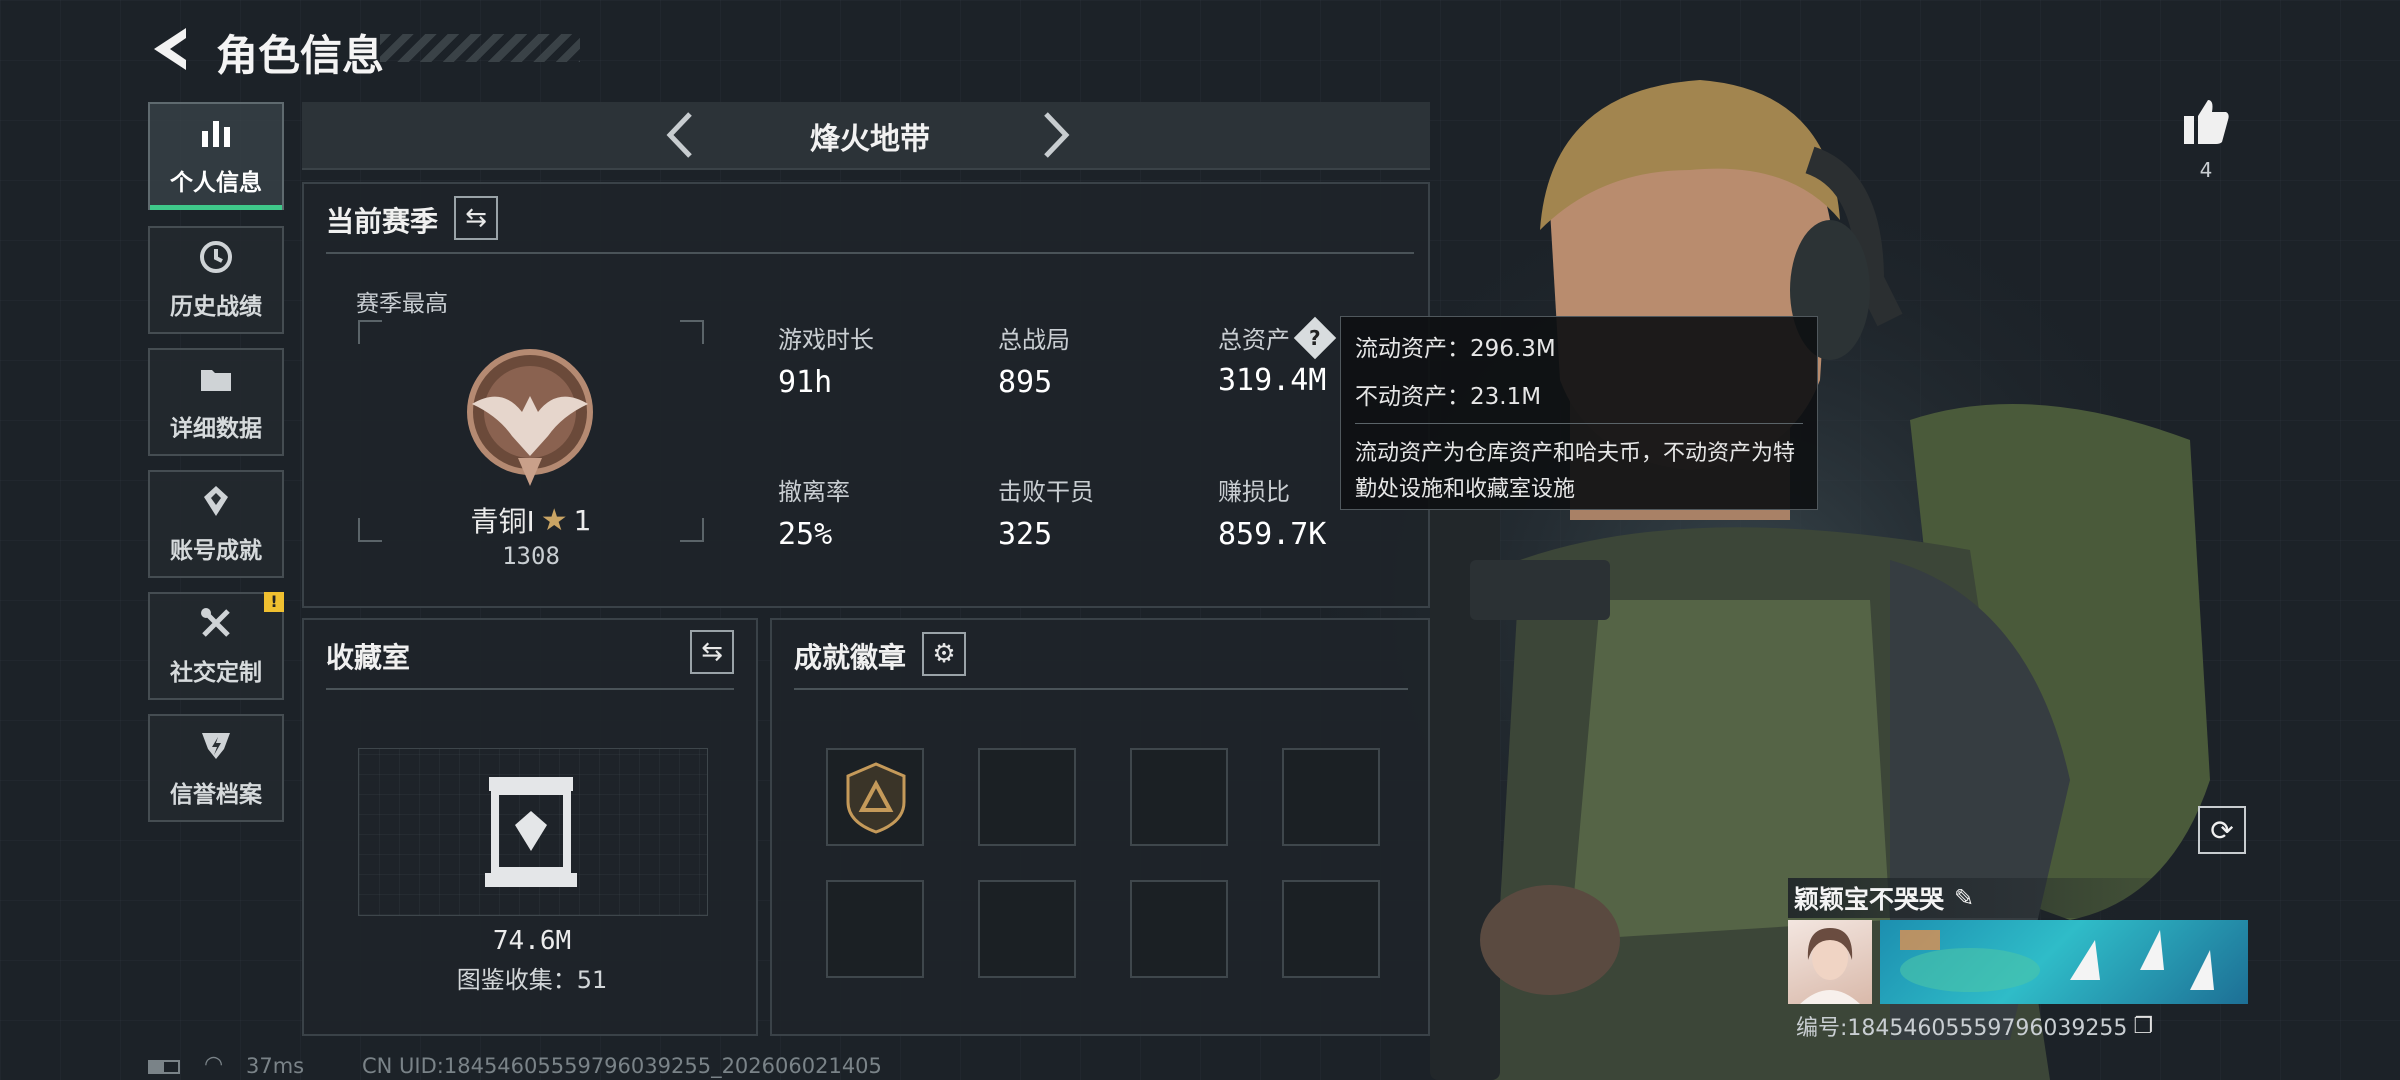 The width and height of the screenshot is (2400, 1080). What do you see at coordinates (216, 207) in the screenshot?
I see `active-indicator` at bounding box center [216, 207].